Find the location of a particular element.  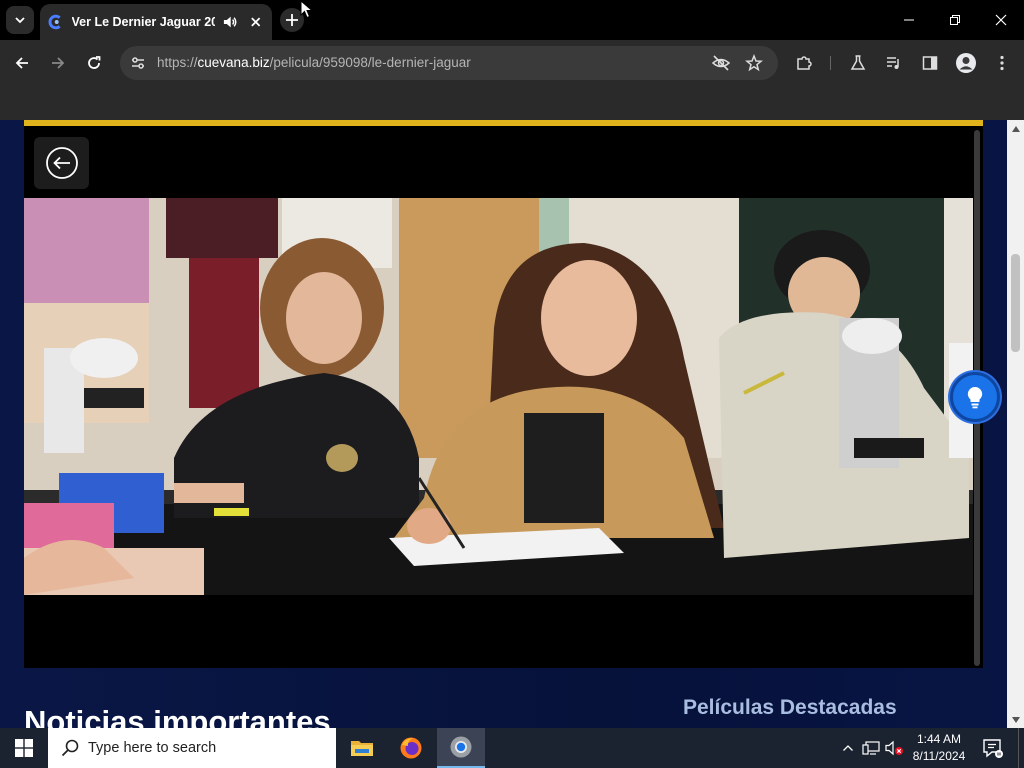

scroll-down-button is located at coordinates (1015, 719).